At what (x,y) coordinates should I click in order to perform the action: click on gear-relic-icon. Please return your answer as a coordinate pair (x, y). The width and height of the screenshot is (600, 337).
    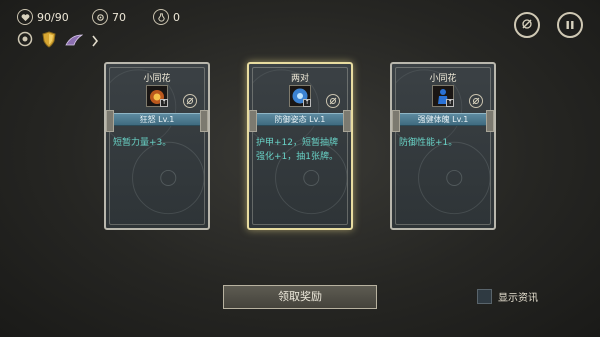
    Looking at the image, I should click on (25, 41).